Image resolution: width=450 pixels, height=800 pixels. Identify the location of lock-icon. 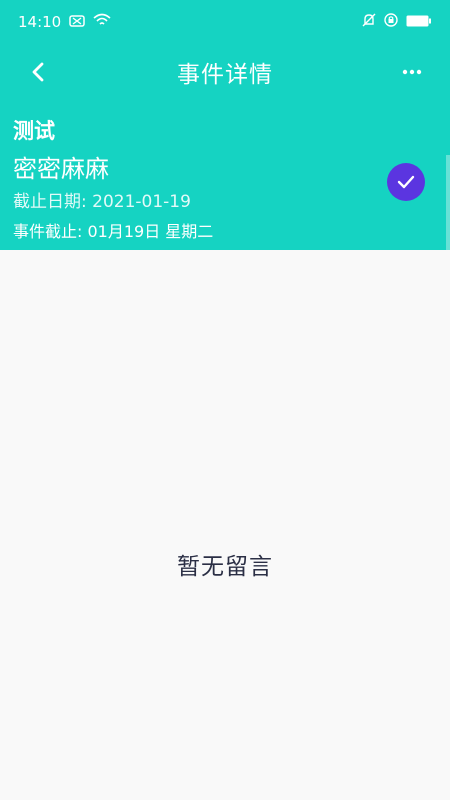
(391, 22).